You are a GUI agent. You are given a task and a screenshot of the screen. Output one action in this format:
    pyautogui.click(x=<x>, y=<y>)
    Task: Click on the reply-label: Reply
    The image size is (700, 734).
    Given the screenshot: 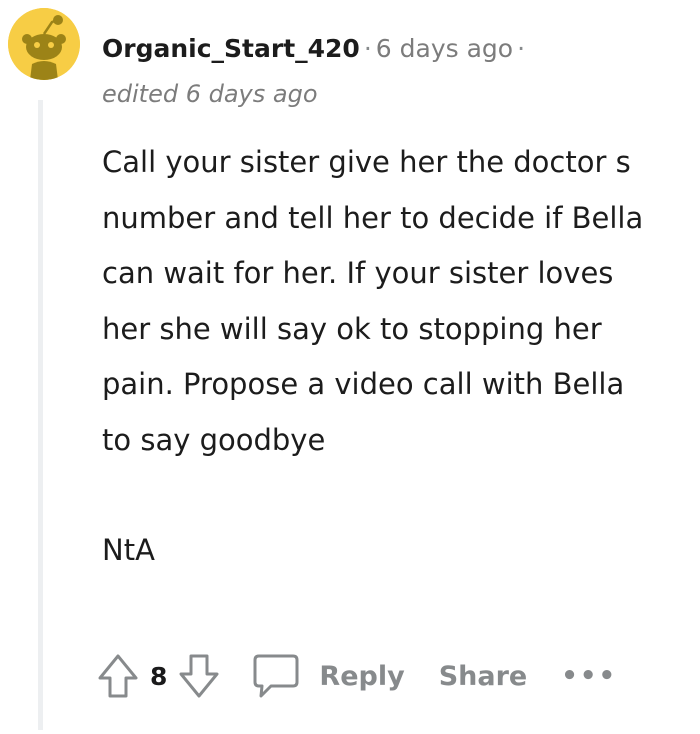 What is the action you would take?
    pyautogui.click(x=362, y=676)
    